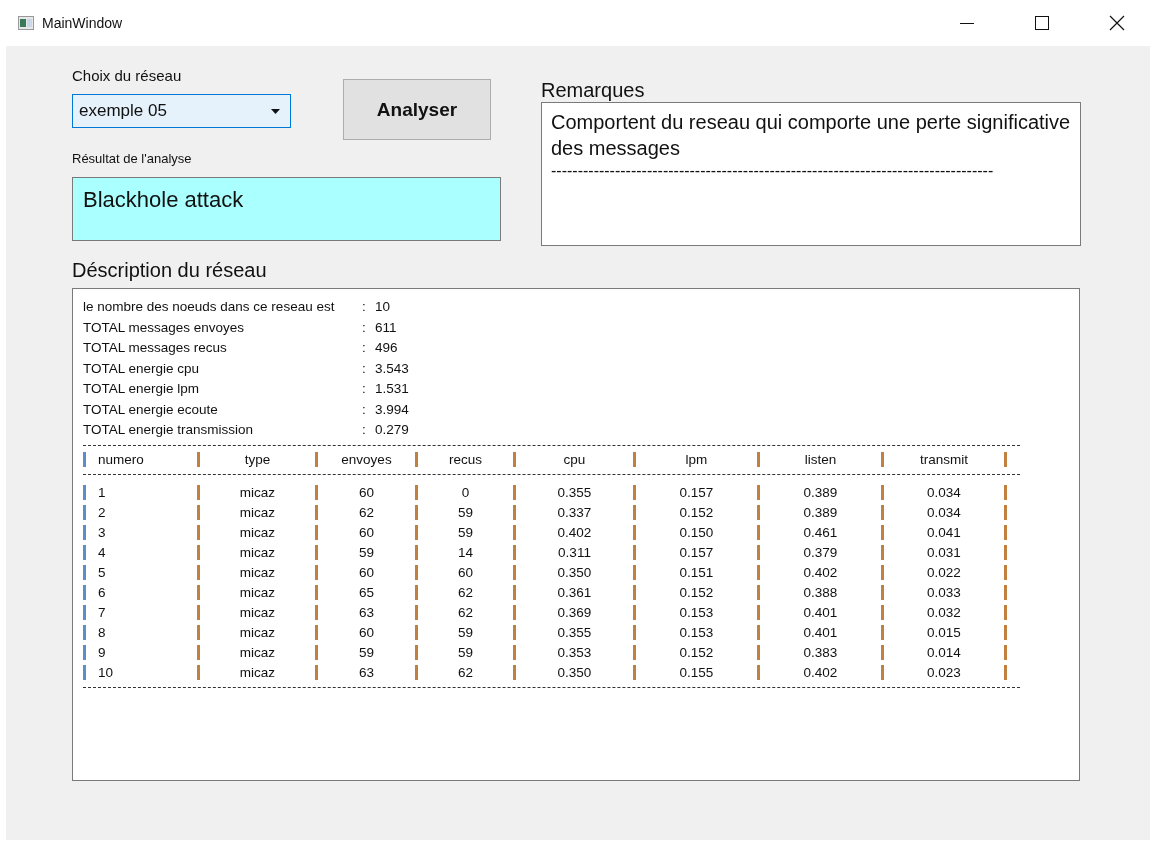  What do you see at coordinates (142, 368) in the screenshot?
I see `summary-label: TOTAL energie cpu` at bounding box center [142, 368].